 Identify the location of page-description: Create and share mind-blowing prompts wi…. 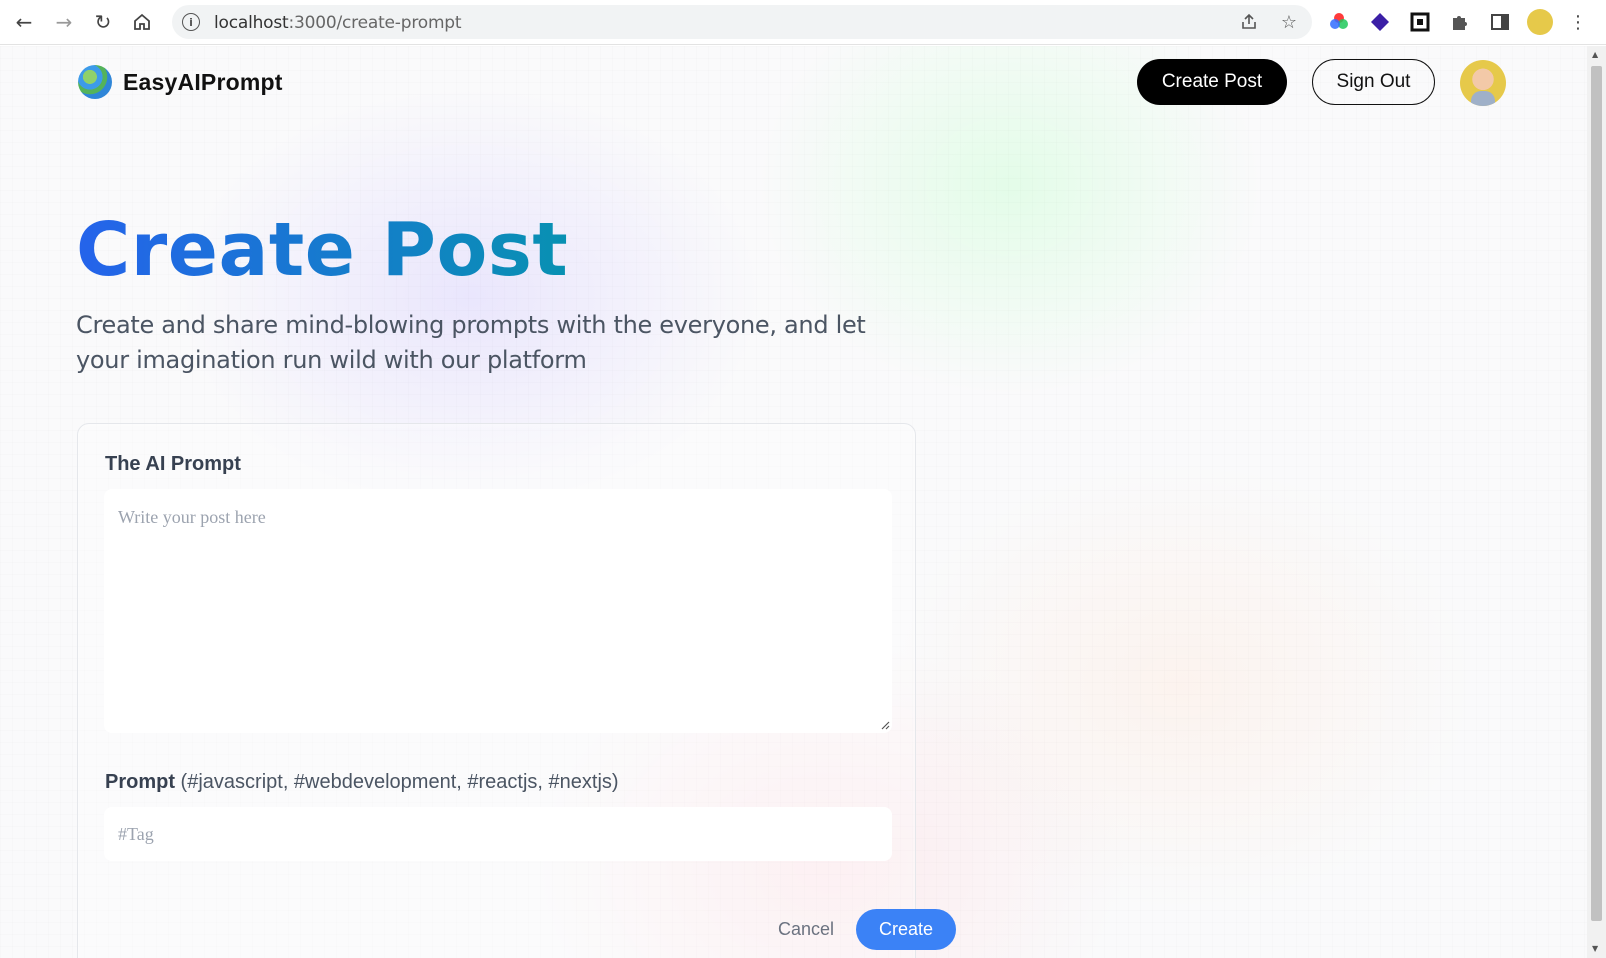
(471, 342).